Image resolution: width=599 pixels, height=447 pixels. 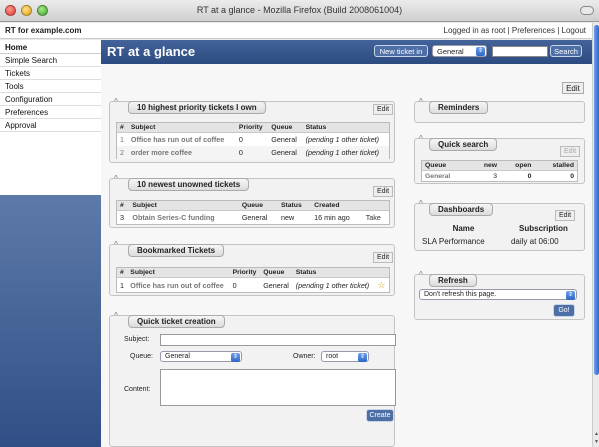 I want to click on ticket-id: 3, so click(x=123, y=218).